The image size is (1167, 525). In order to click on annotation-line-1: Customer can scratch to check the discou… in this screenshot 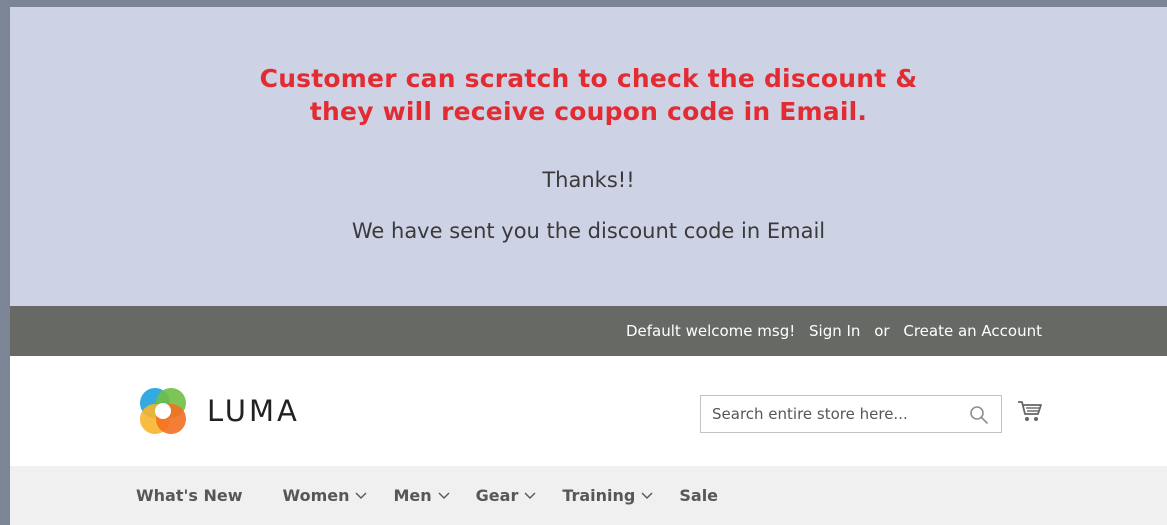, I will do `click(588, 78)`.